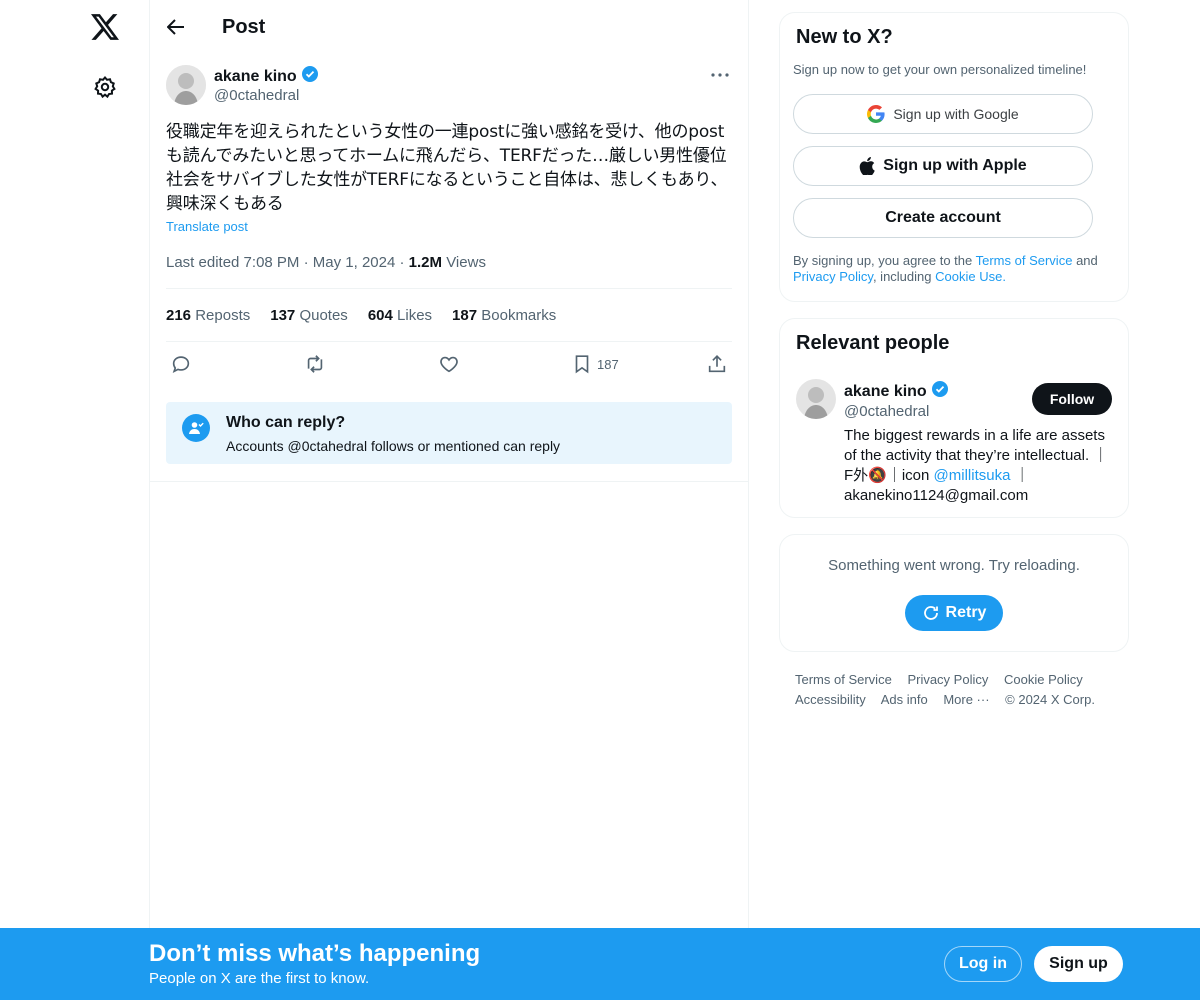  I want to click on left-nav, so click(75, 500).